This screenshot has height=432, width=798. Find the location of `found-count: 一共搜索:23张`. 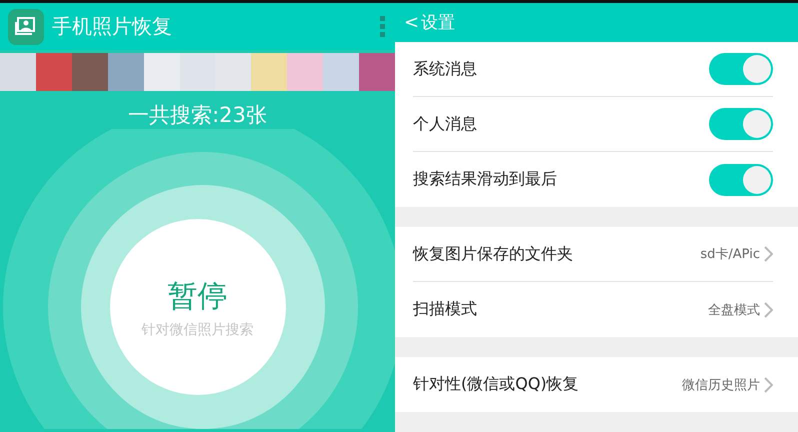

found-count: 一共搜索:23张 is located at coordinates (197, 115).